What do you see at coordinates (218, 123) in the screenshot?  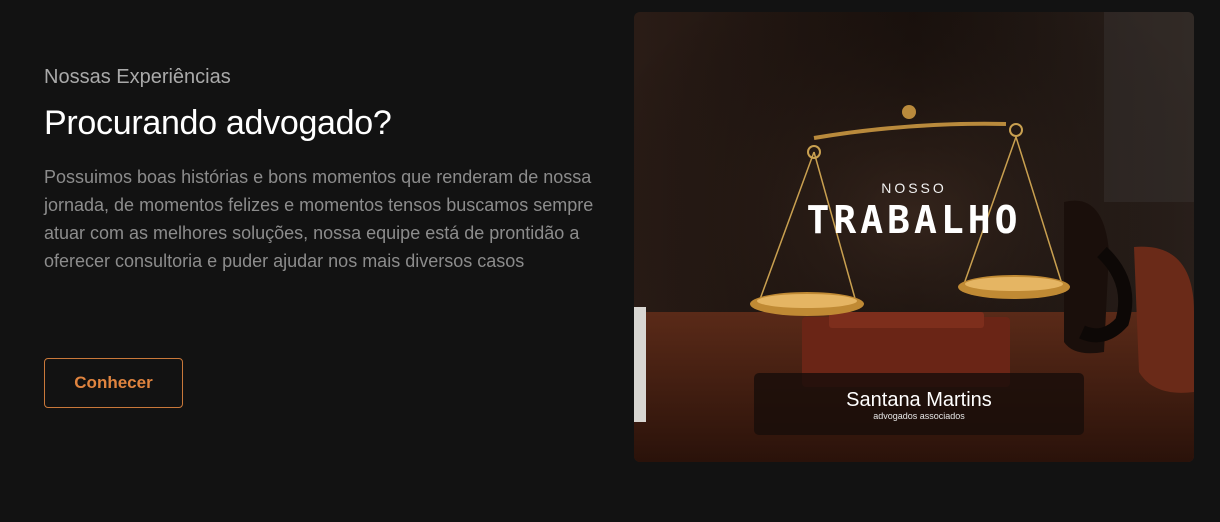 I see `section-title: Procurando advogado?` at bounding box center [218, 123].